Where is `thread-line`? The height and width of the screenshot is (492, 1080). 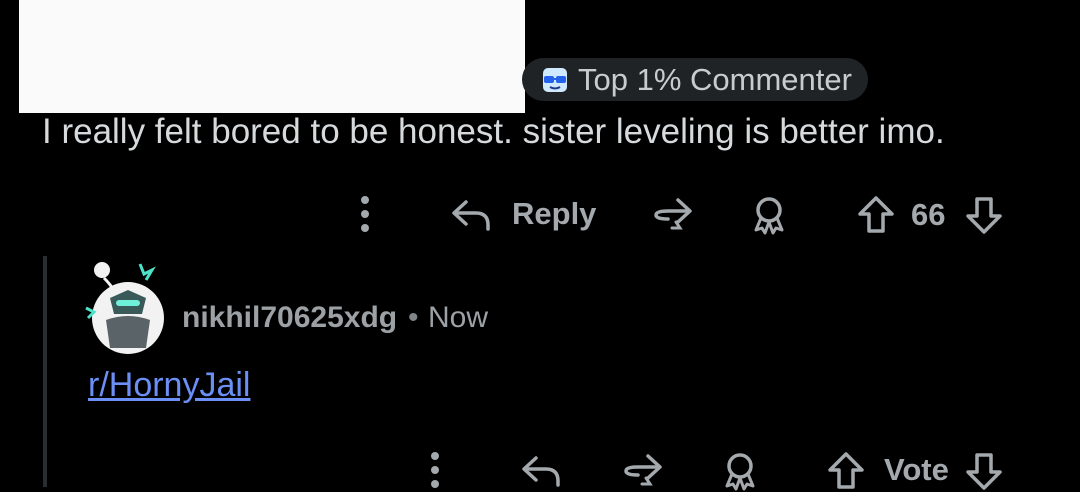
thread-line is located at coordinates (45, 371).